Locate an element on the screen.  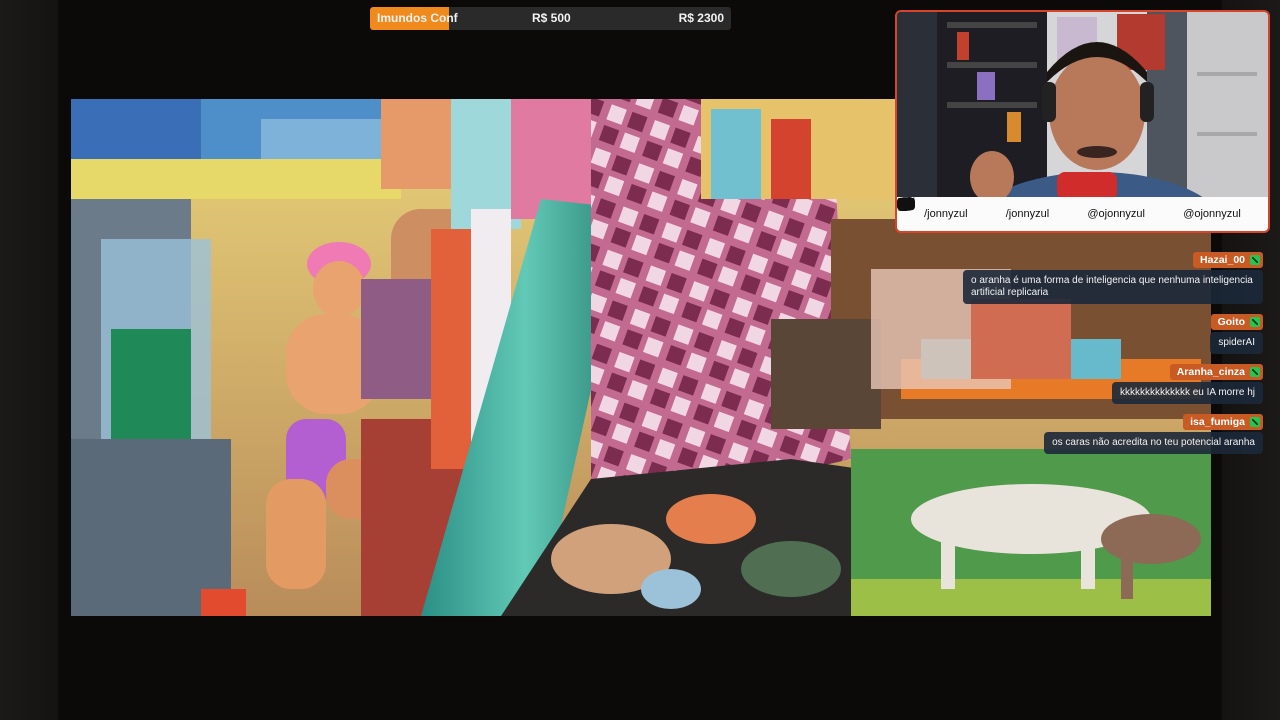
chat-message-text: kkkkkkkkkkkkkk eu IA morre hj is located at coordinates (1187, 393).